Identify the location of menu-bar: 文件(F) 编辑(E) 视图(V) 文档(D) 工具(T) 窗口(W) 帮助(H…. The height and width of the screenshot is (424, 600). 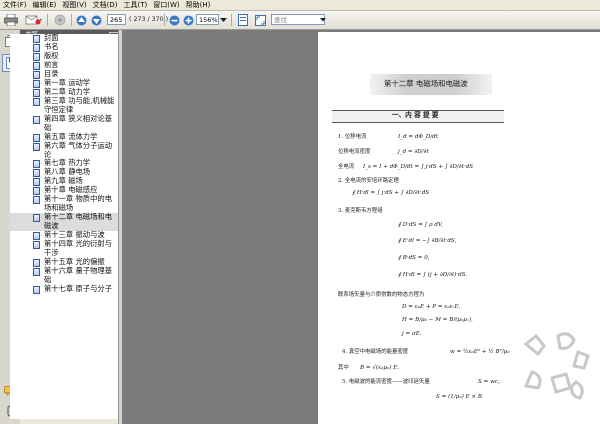
(300, 5).